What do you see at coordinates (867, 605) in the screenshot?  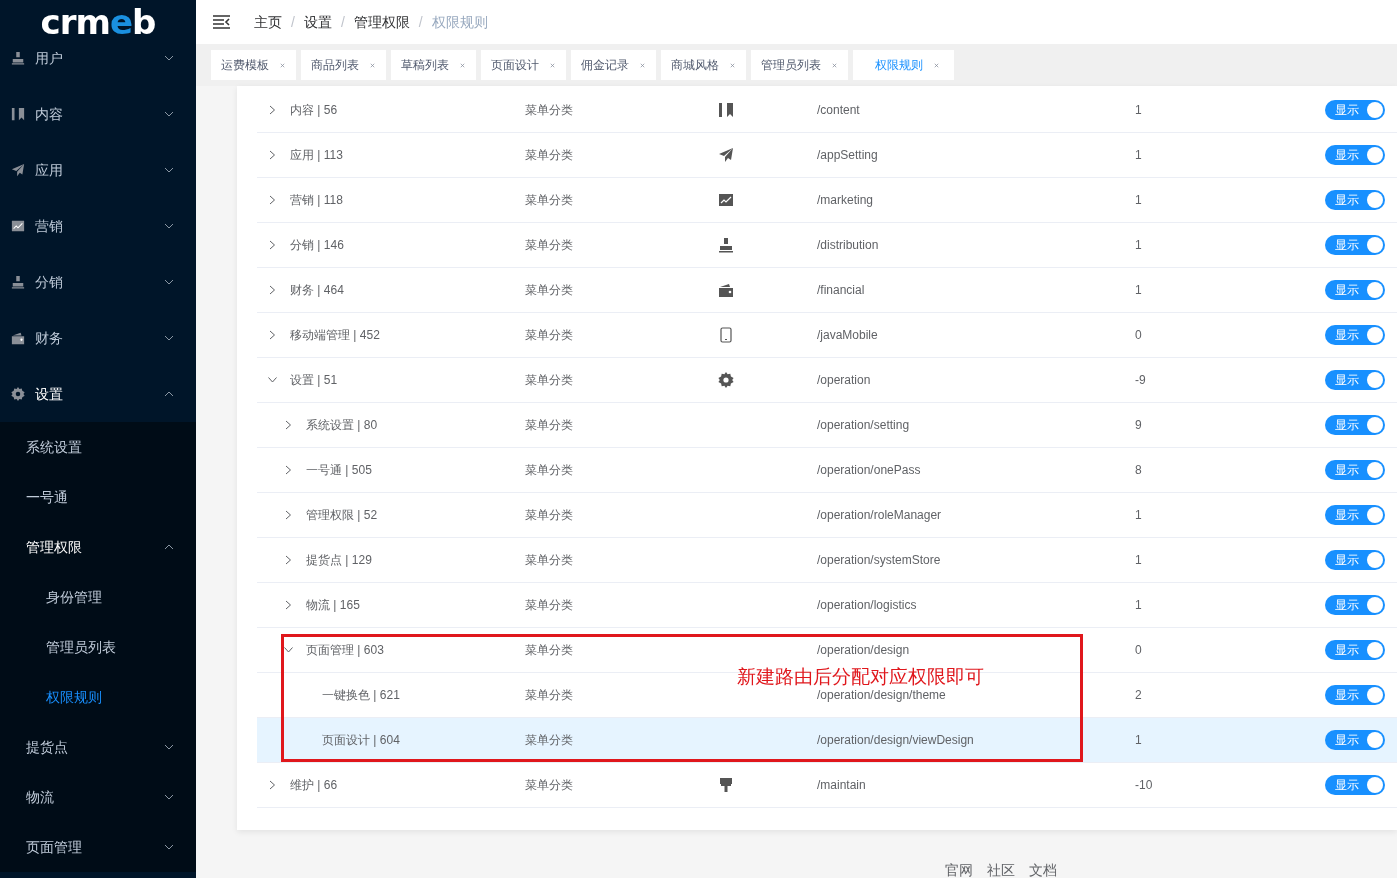 I see `rule-path: /operation/logistics` at bounding box center [867, 605].